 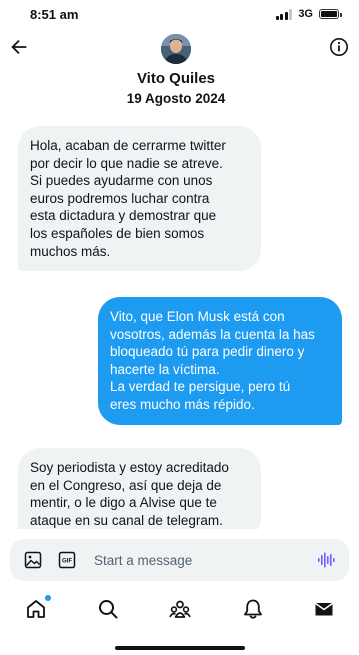 I want to click on avatar, so click(x=176, y=49).